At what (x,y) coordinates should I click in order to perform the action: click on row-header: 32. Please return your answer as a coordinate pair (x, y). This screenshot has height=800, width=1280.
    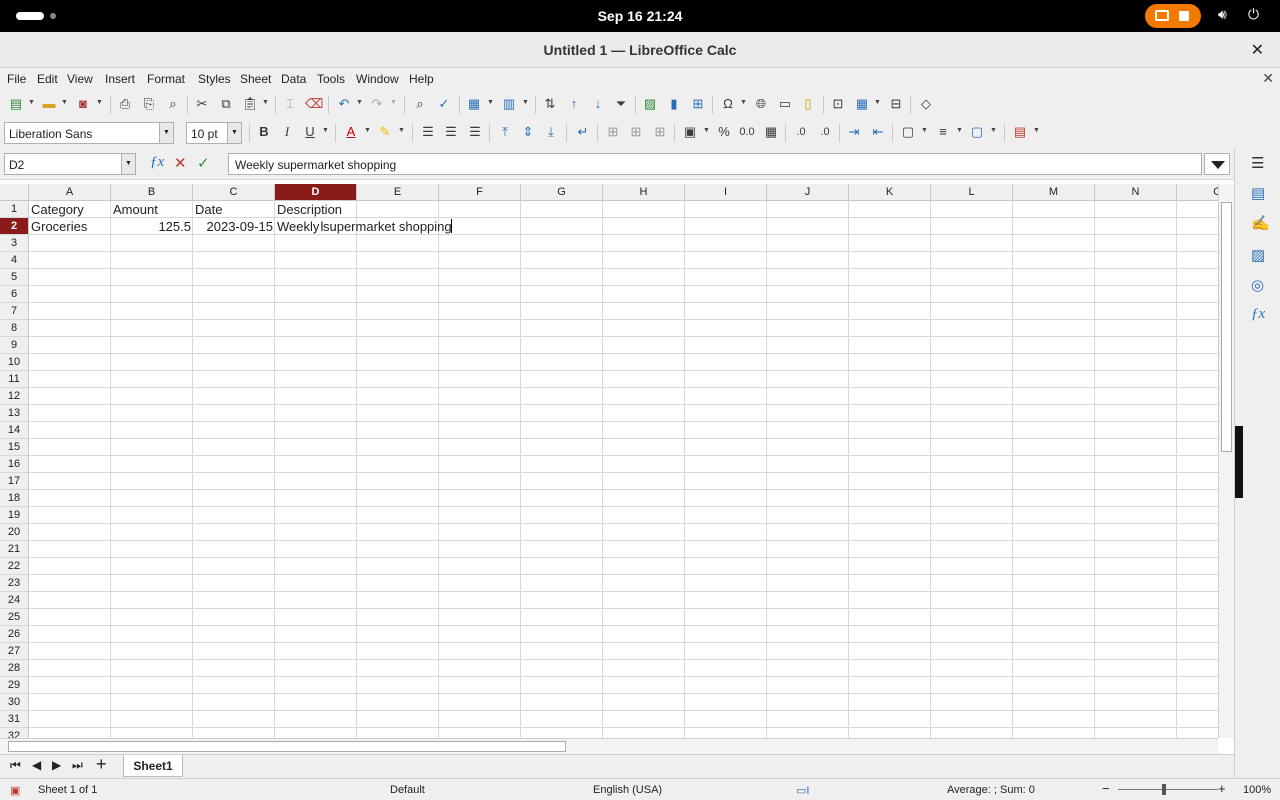
    Looking at the image, I should click on (14, 733).